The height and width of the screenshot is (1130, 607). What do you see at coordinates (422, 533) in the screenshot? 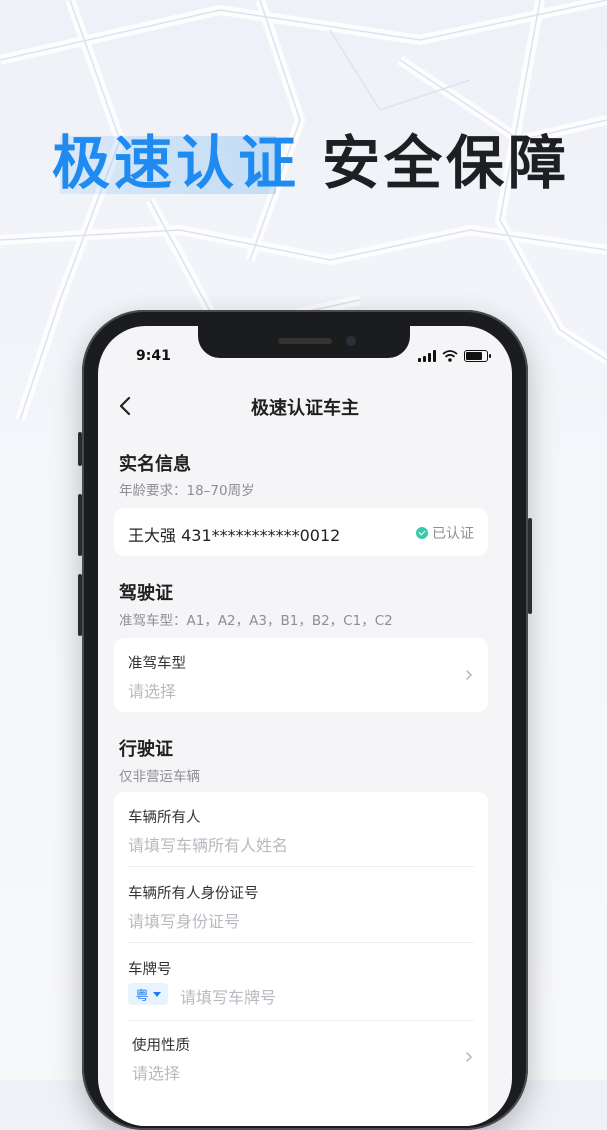
I see `check-circle-icon` at bounding box center [422, 533].